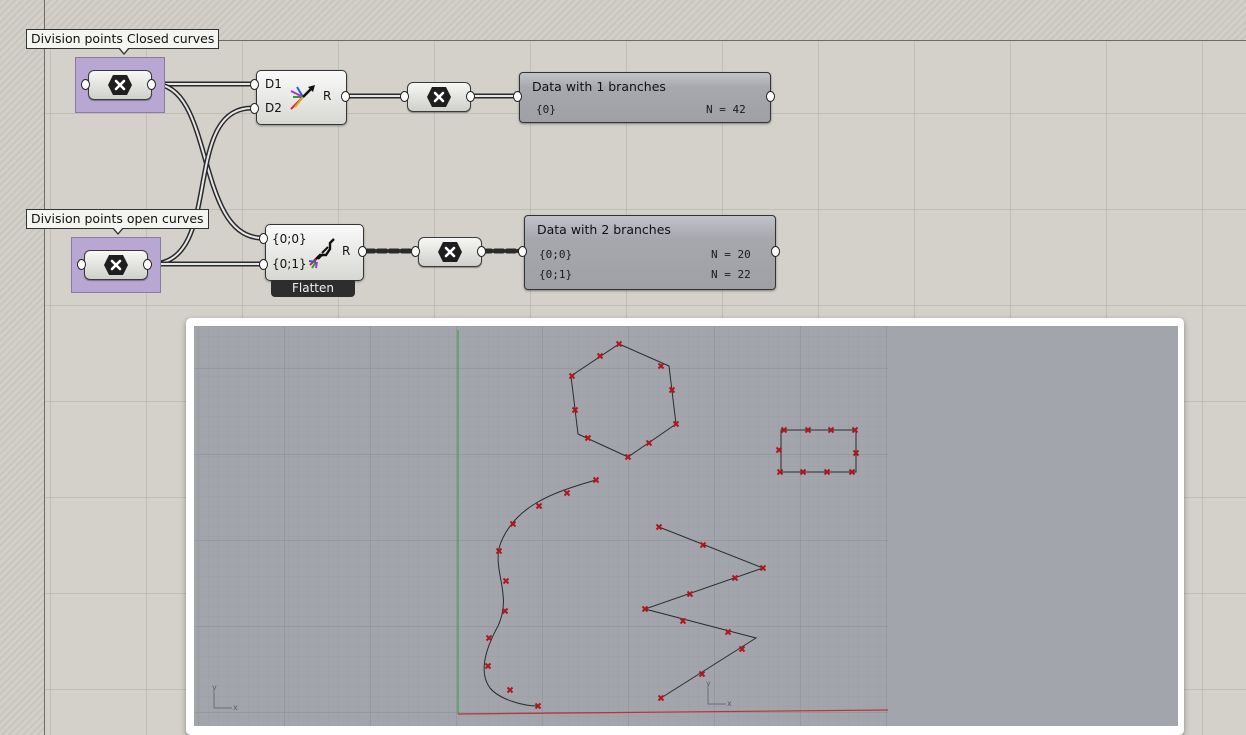 The height and width of the screenshot is (735, 1246). What do you see at coordinates (415, 251) in the screenshot?
I see `relay-bottom-input-port` at bounding box center [415, 251].